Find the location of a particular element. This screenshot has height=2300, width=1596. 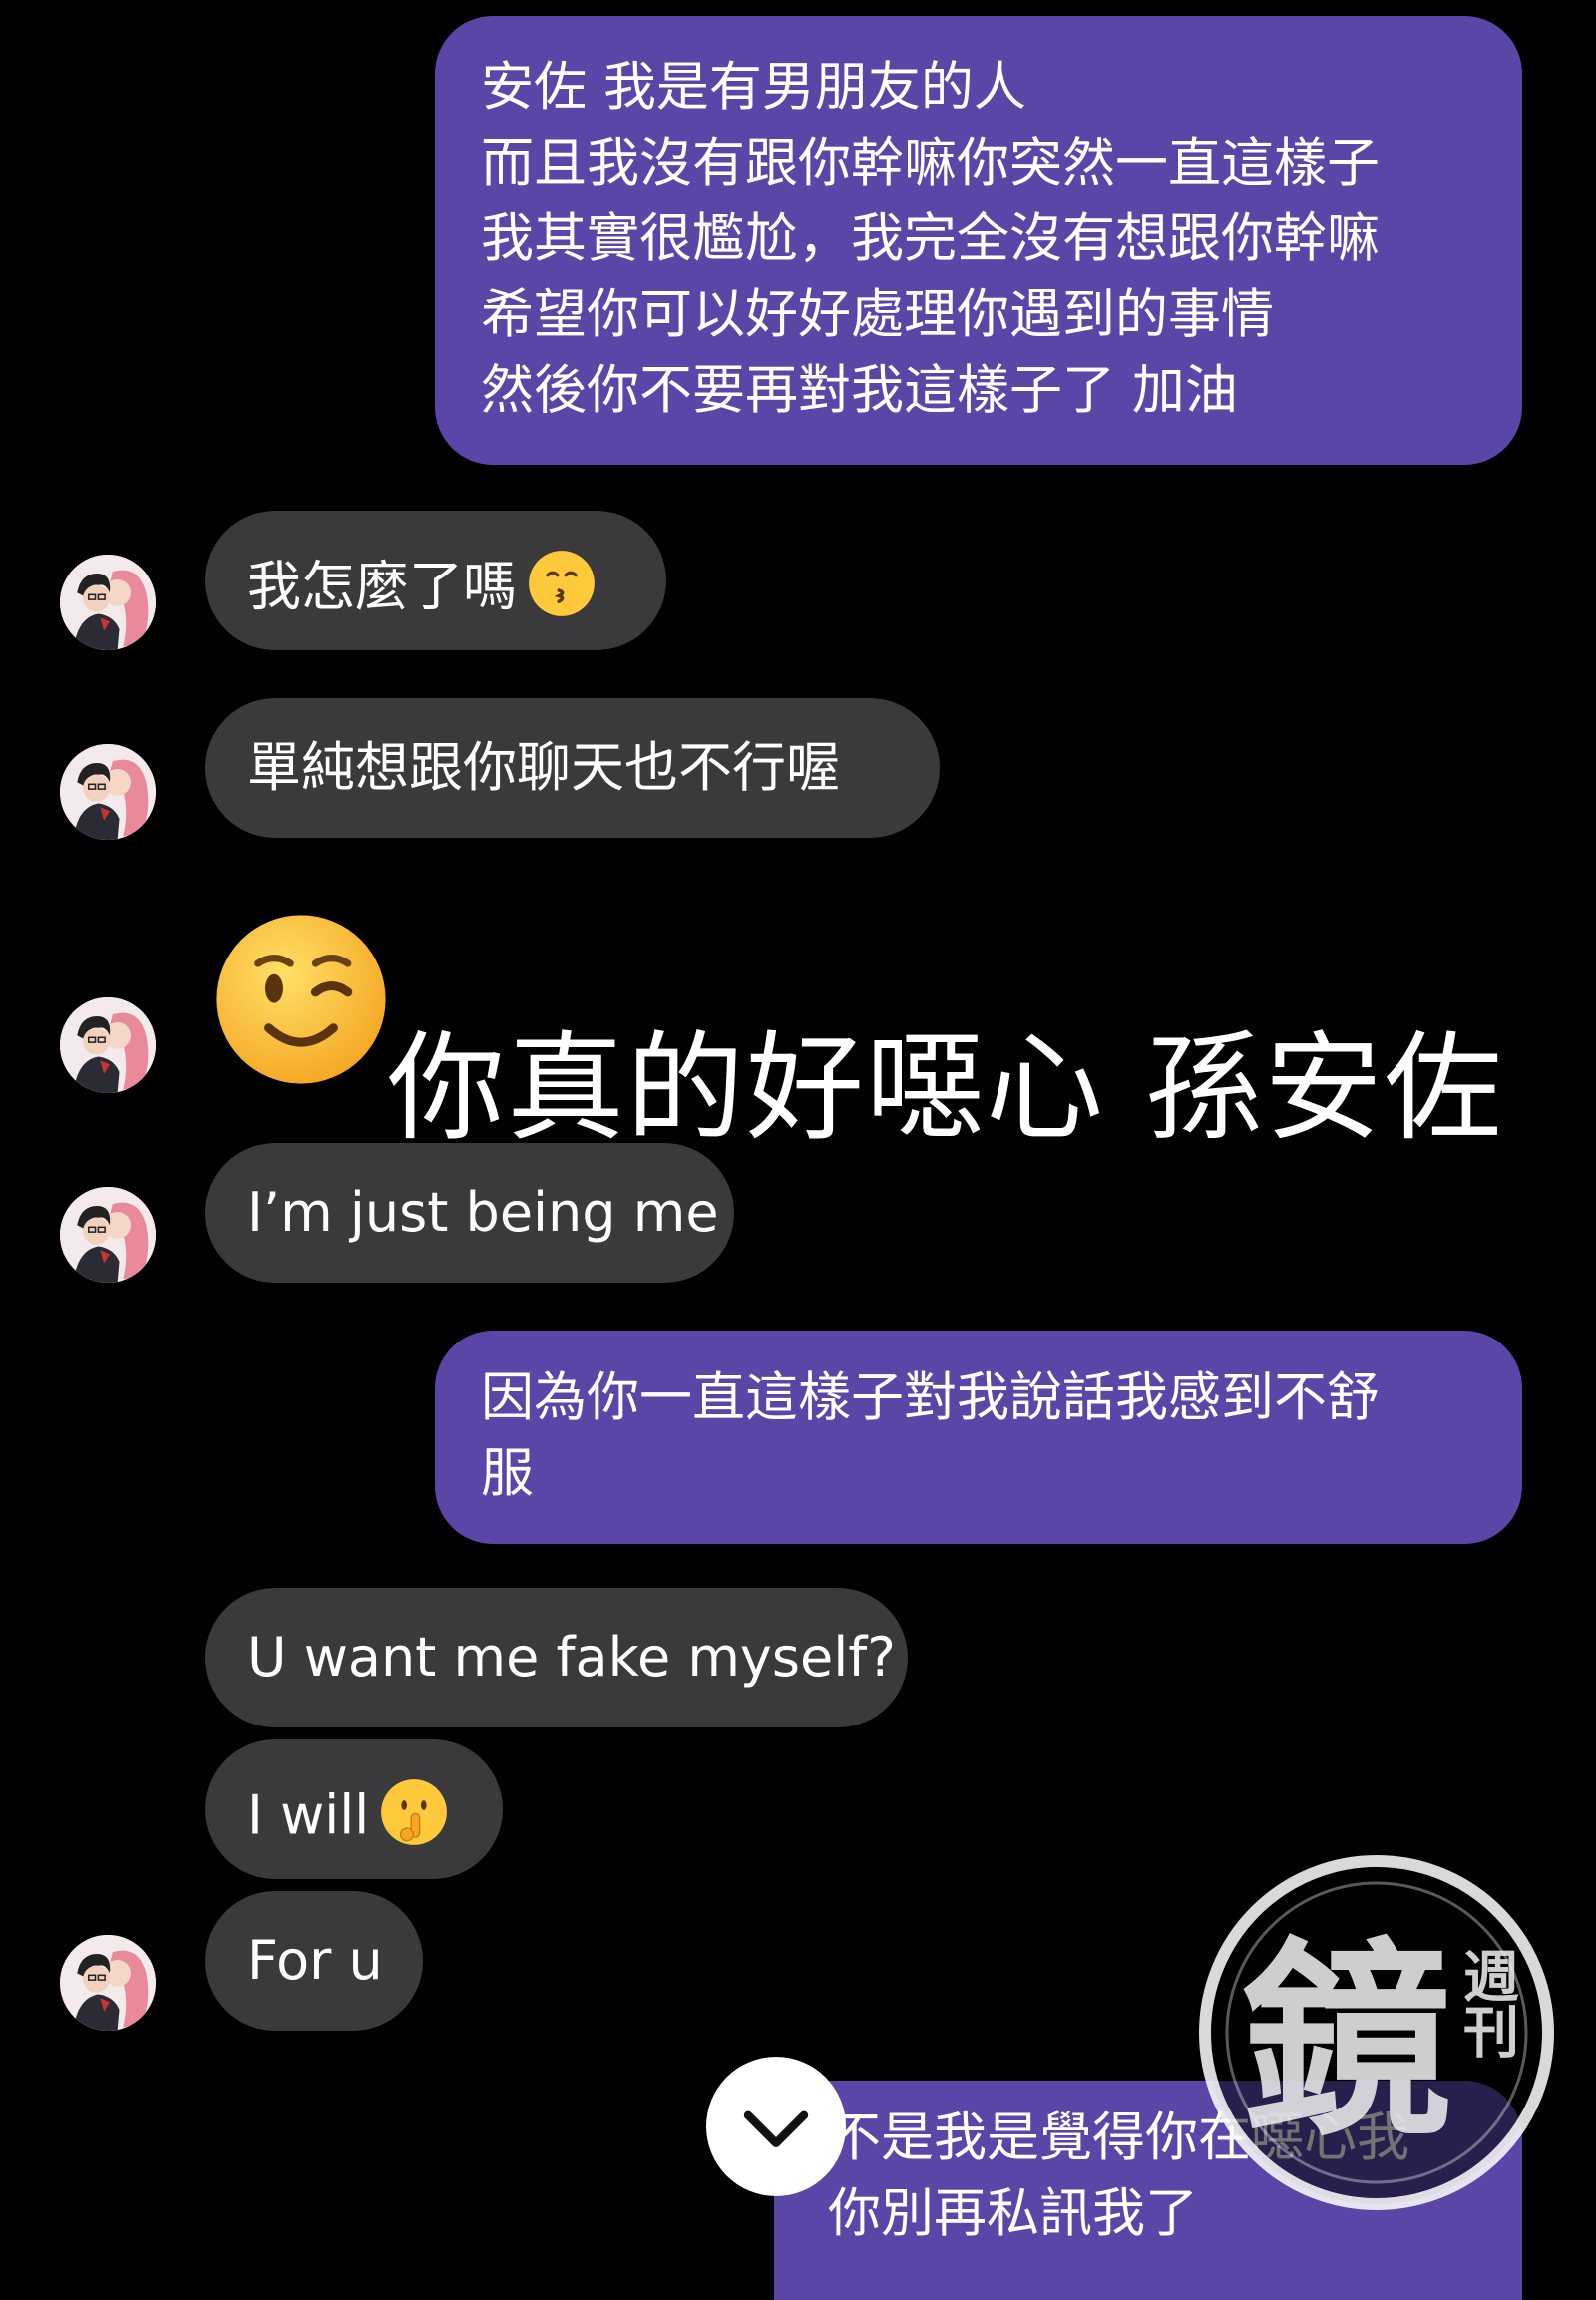

chevron-down-icon is located at coordinates (776, 2128).